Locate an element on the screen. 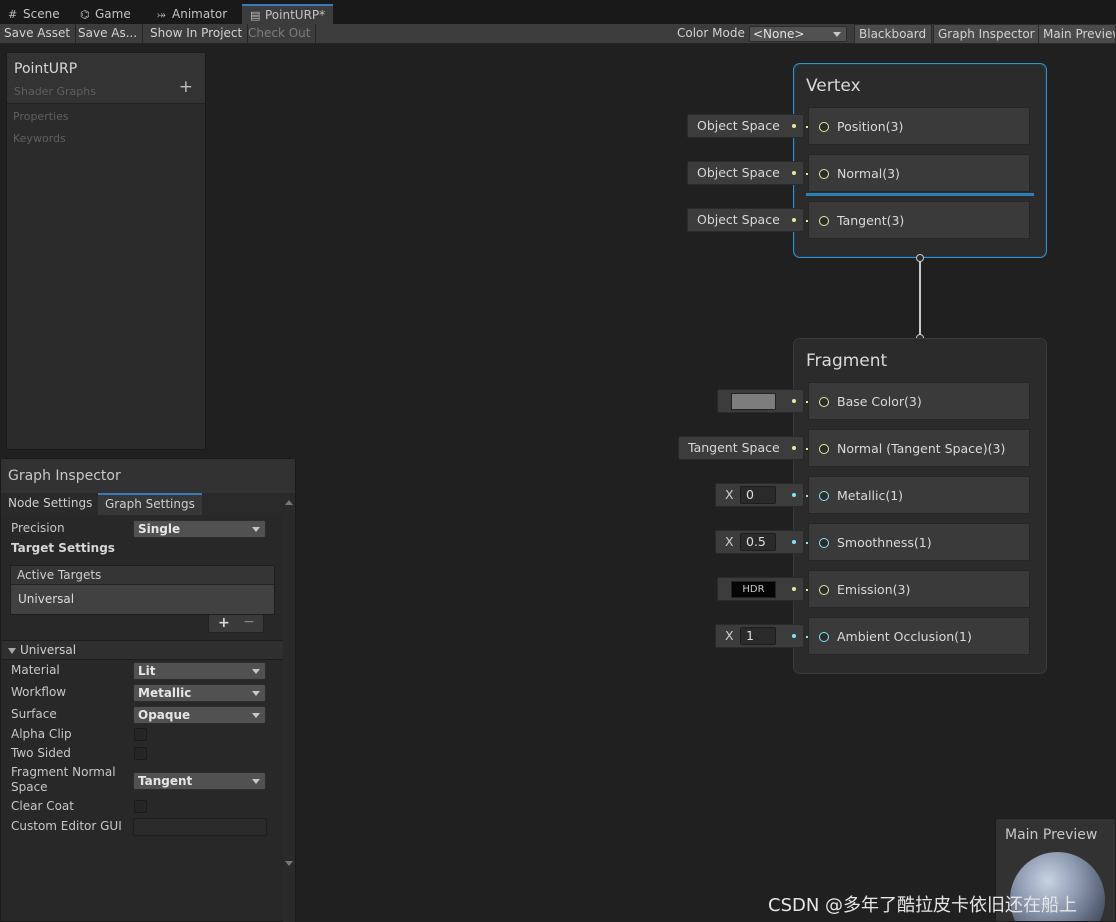 The width and height of the screenshot is (1116, 922). inspector-scrollbar is located at coordinates (289, 707).